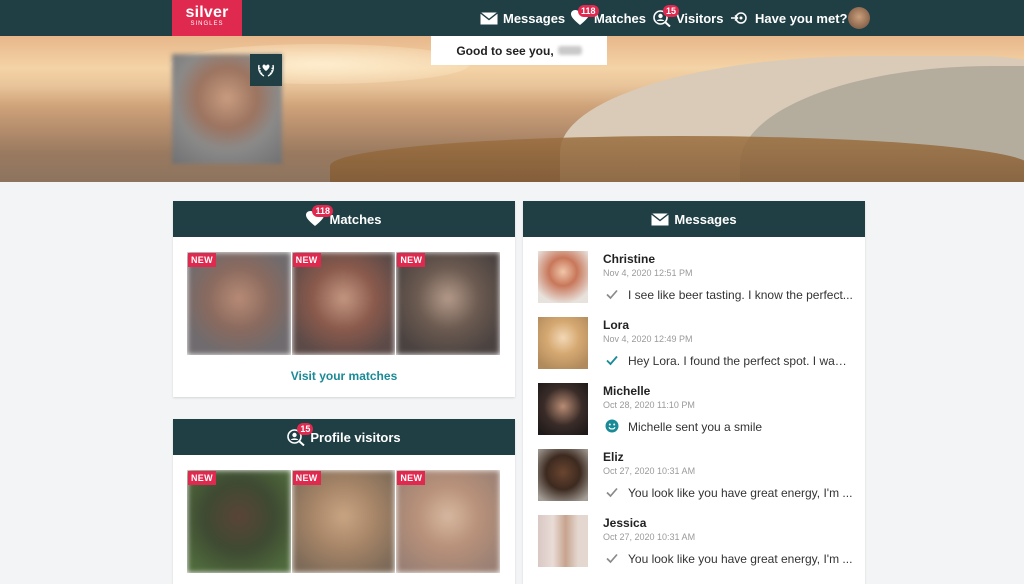 This screenshot has width=1024, height=584. Describe the element at coordinates (305, 428) in the screenshot. I see `visitors-card-badge: 15` at that location.